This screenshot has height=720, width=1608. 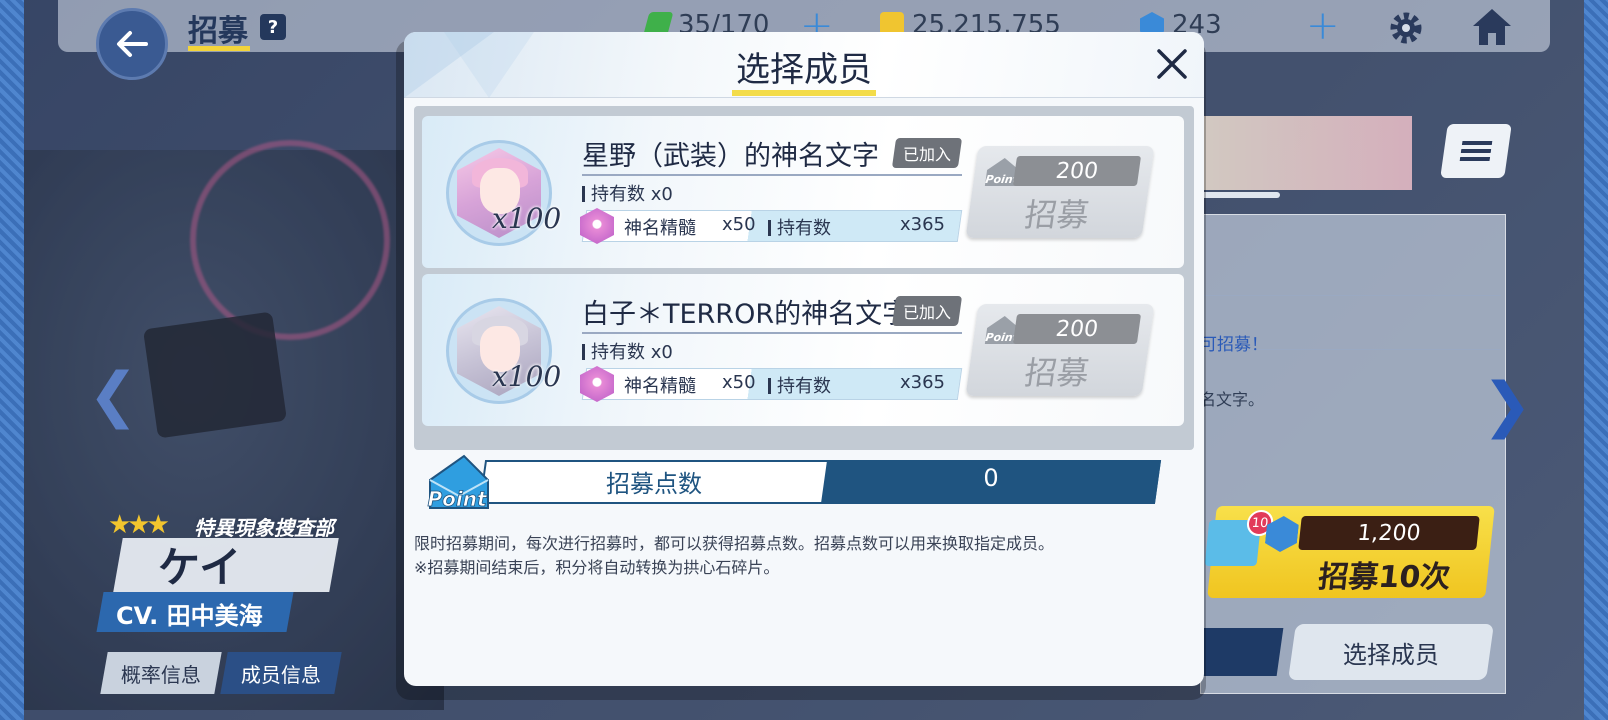 I want to click on home-icon, so click(x=1492, y=27).